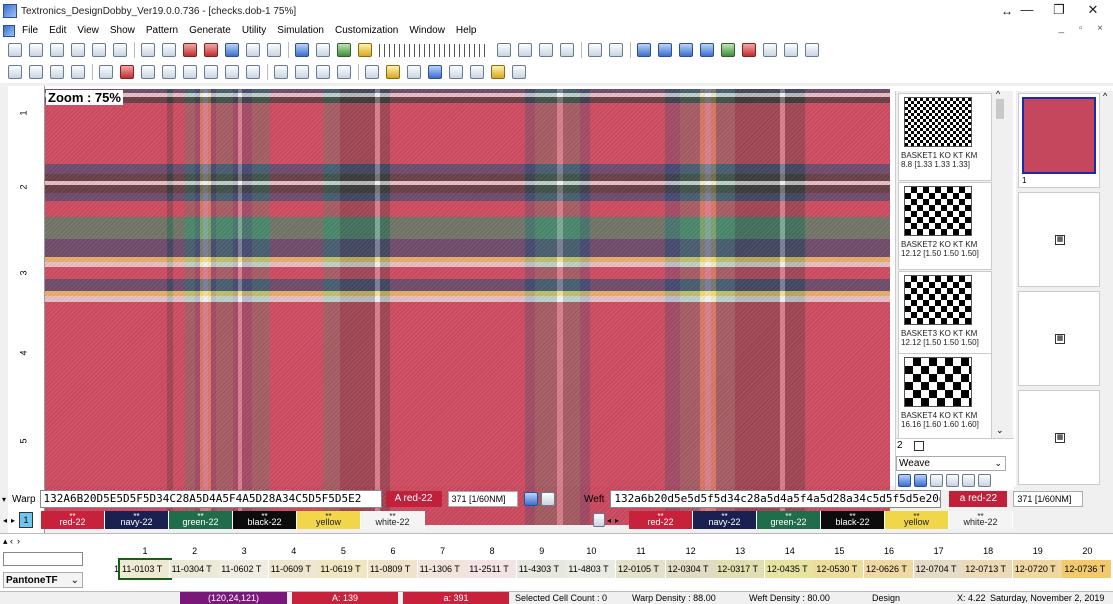 Image resolution: width=1113 pixels, height=604 pixels. What do you see at coordinates (541, 569) in the screenshot?
I see `pantone-cell: 11-4303 T` at bounding box center [541, 569].